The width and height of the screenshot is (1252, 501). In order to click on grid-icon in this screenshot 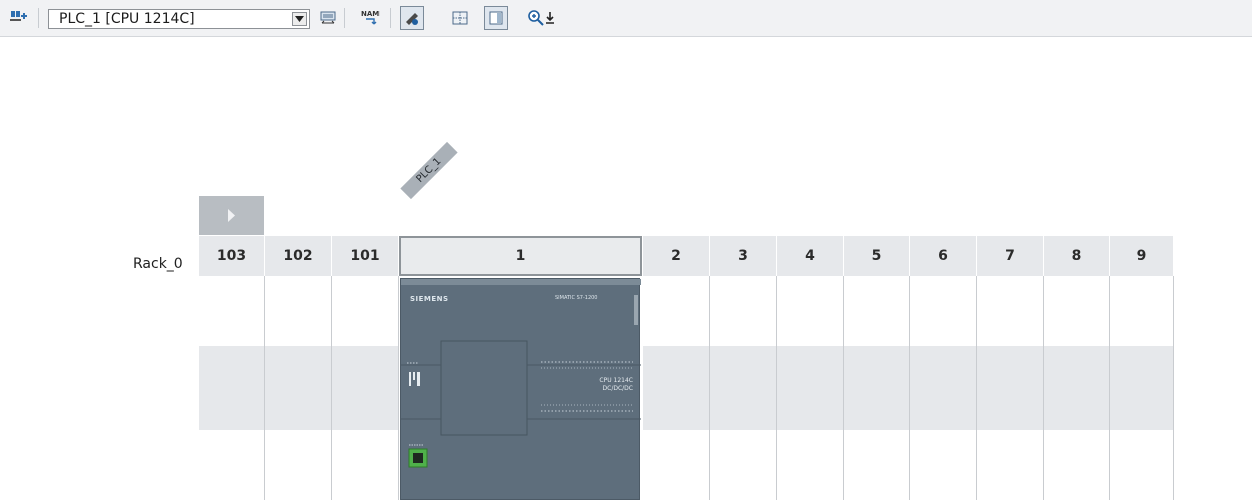, I will do `click(460, 18)`.